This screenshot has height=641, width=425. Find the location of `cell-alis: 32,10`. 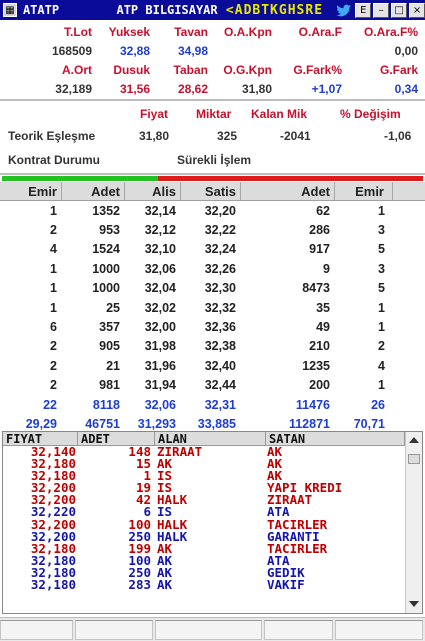

cell-alis: 32,10 is located at coordinates (160, 249).